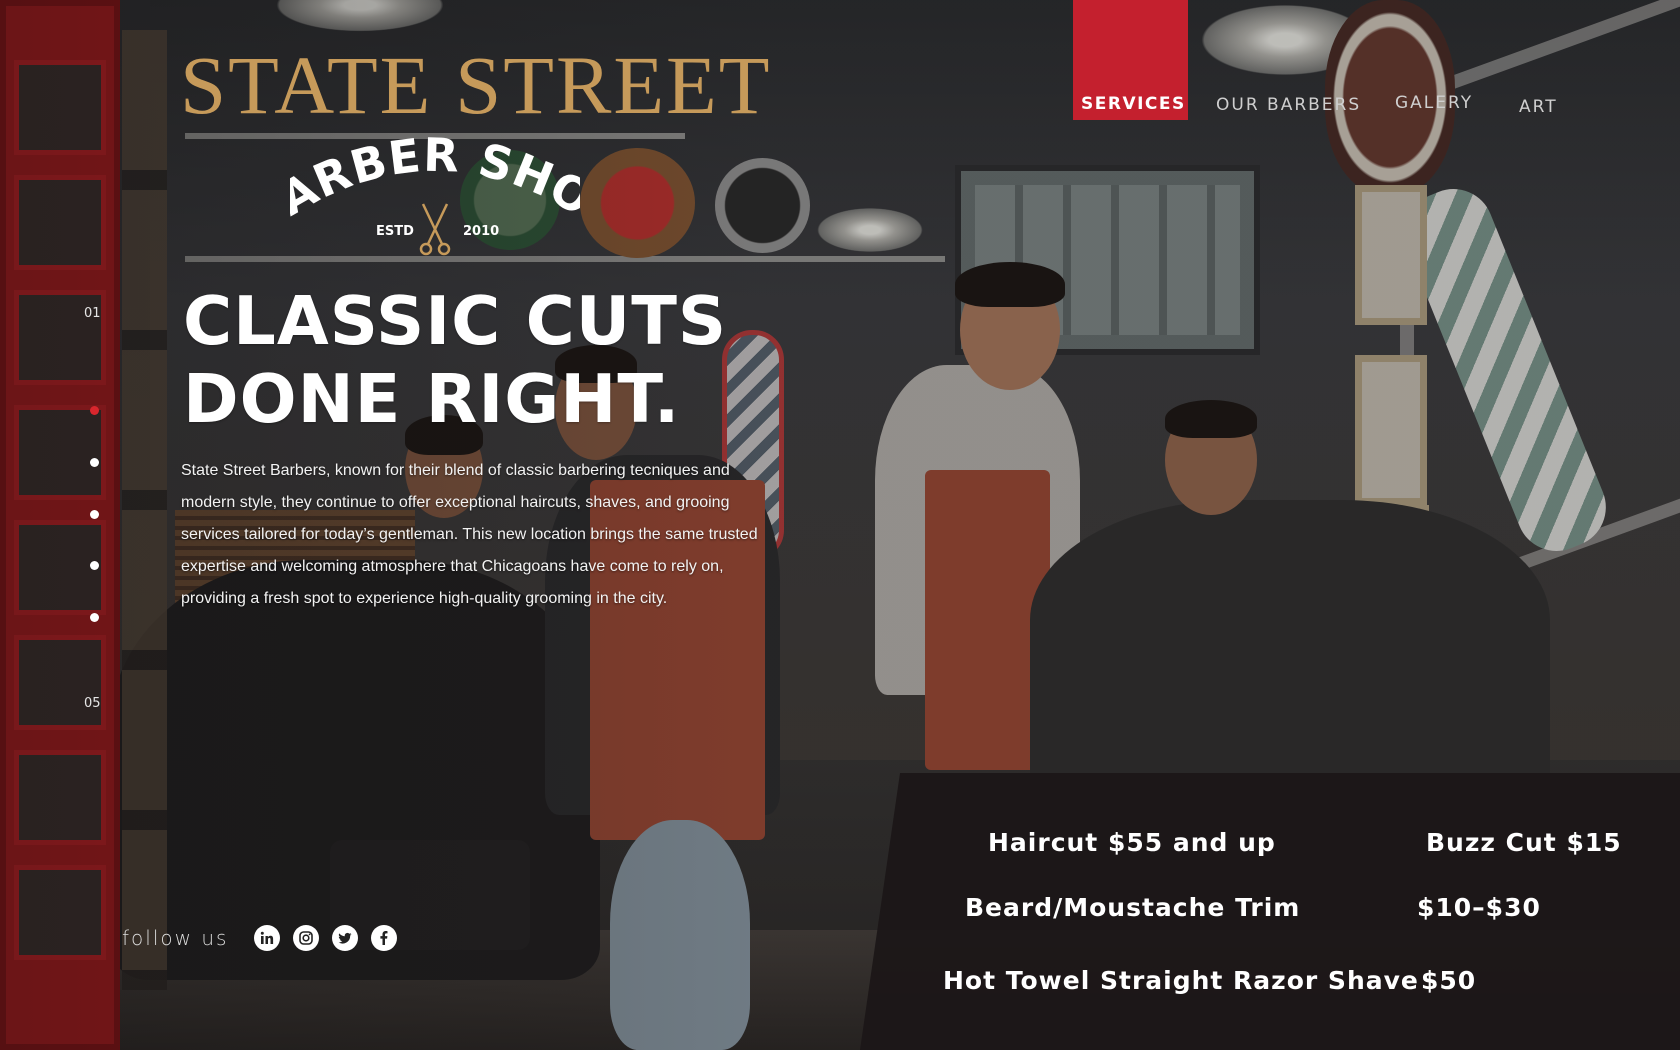  I want to click on badge-year: 2010, so click(481, 231).